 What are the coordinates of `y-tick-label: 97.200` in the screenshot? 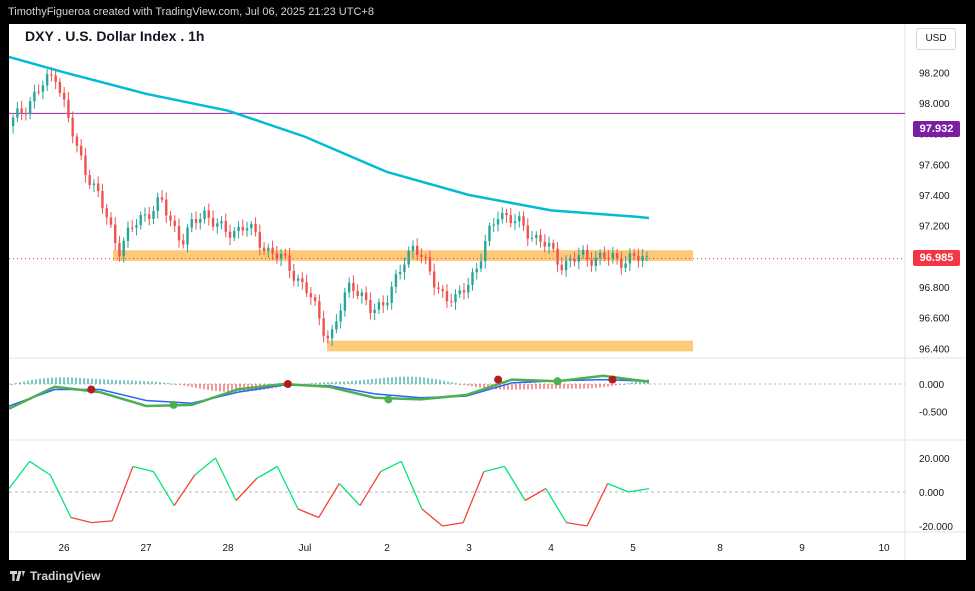 It's located at (934, 227).